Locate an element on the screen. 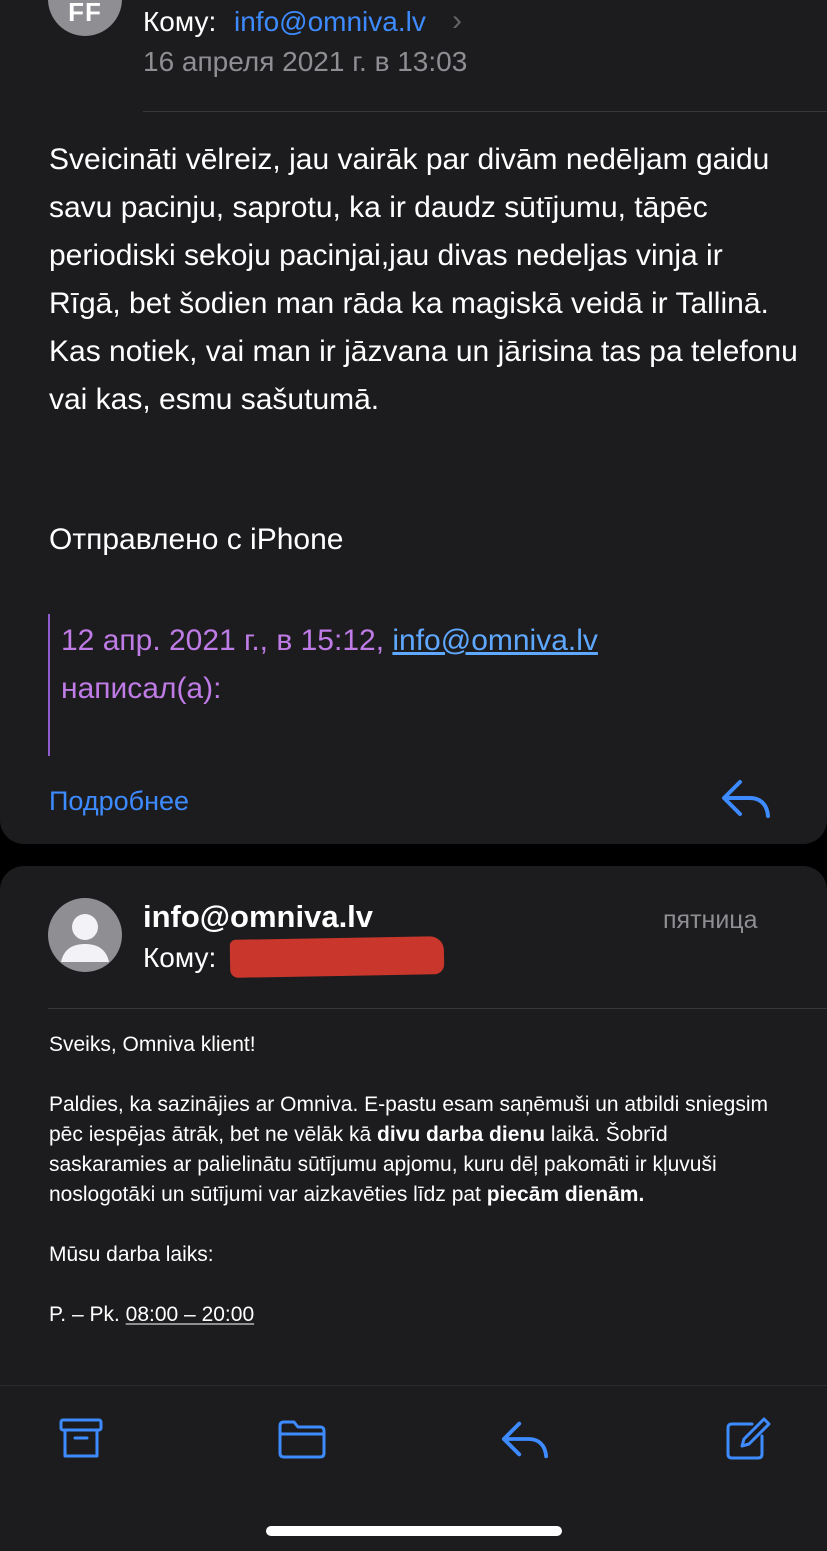 The width and height of the screenshot is (827, 1551). signature: Отправлено с iPhone is located at coordinates (196, 539).